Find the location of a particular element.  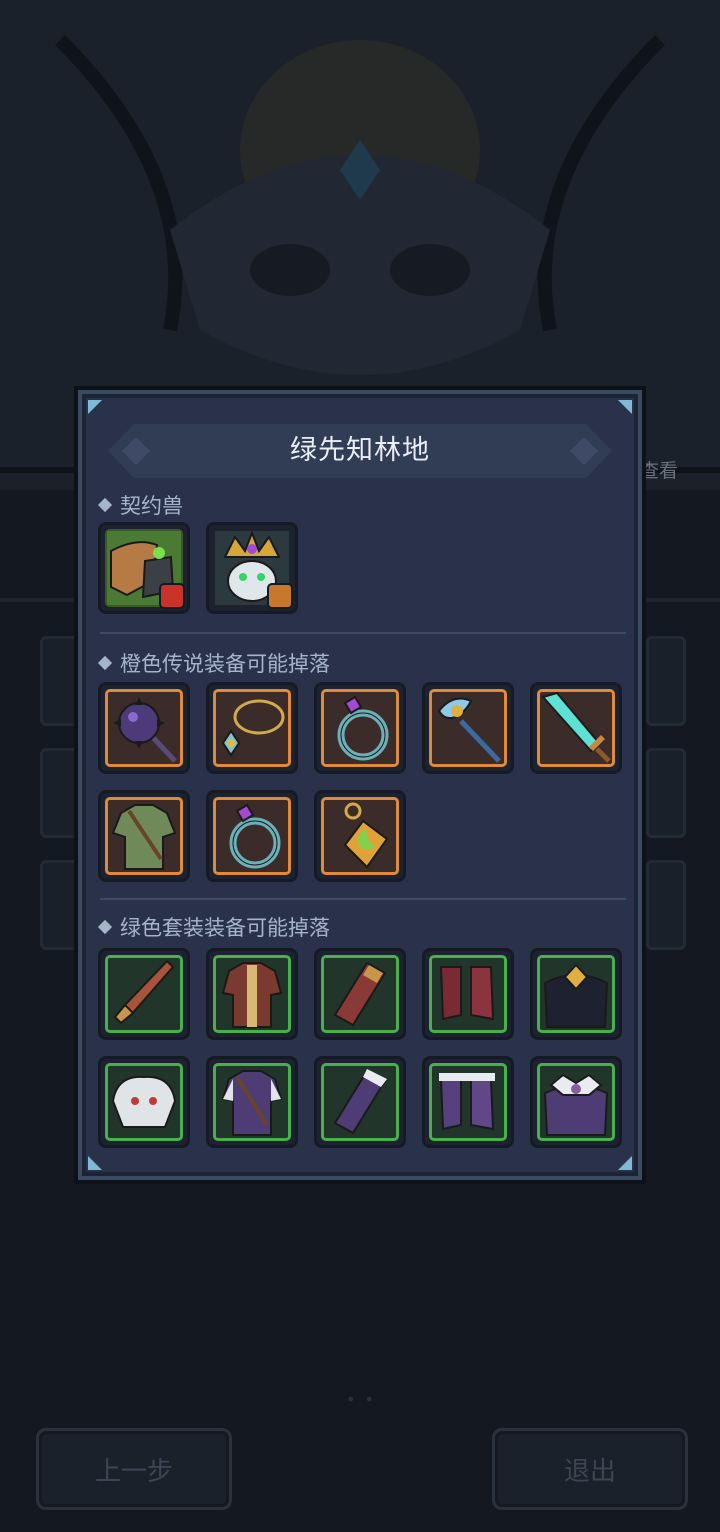

boots-icon is located at coordinates (467, 993).